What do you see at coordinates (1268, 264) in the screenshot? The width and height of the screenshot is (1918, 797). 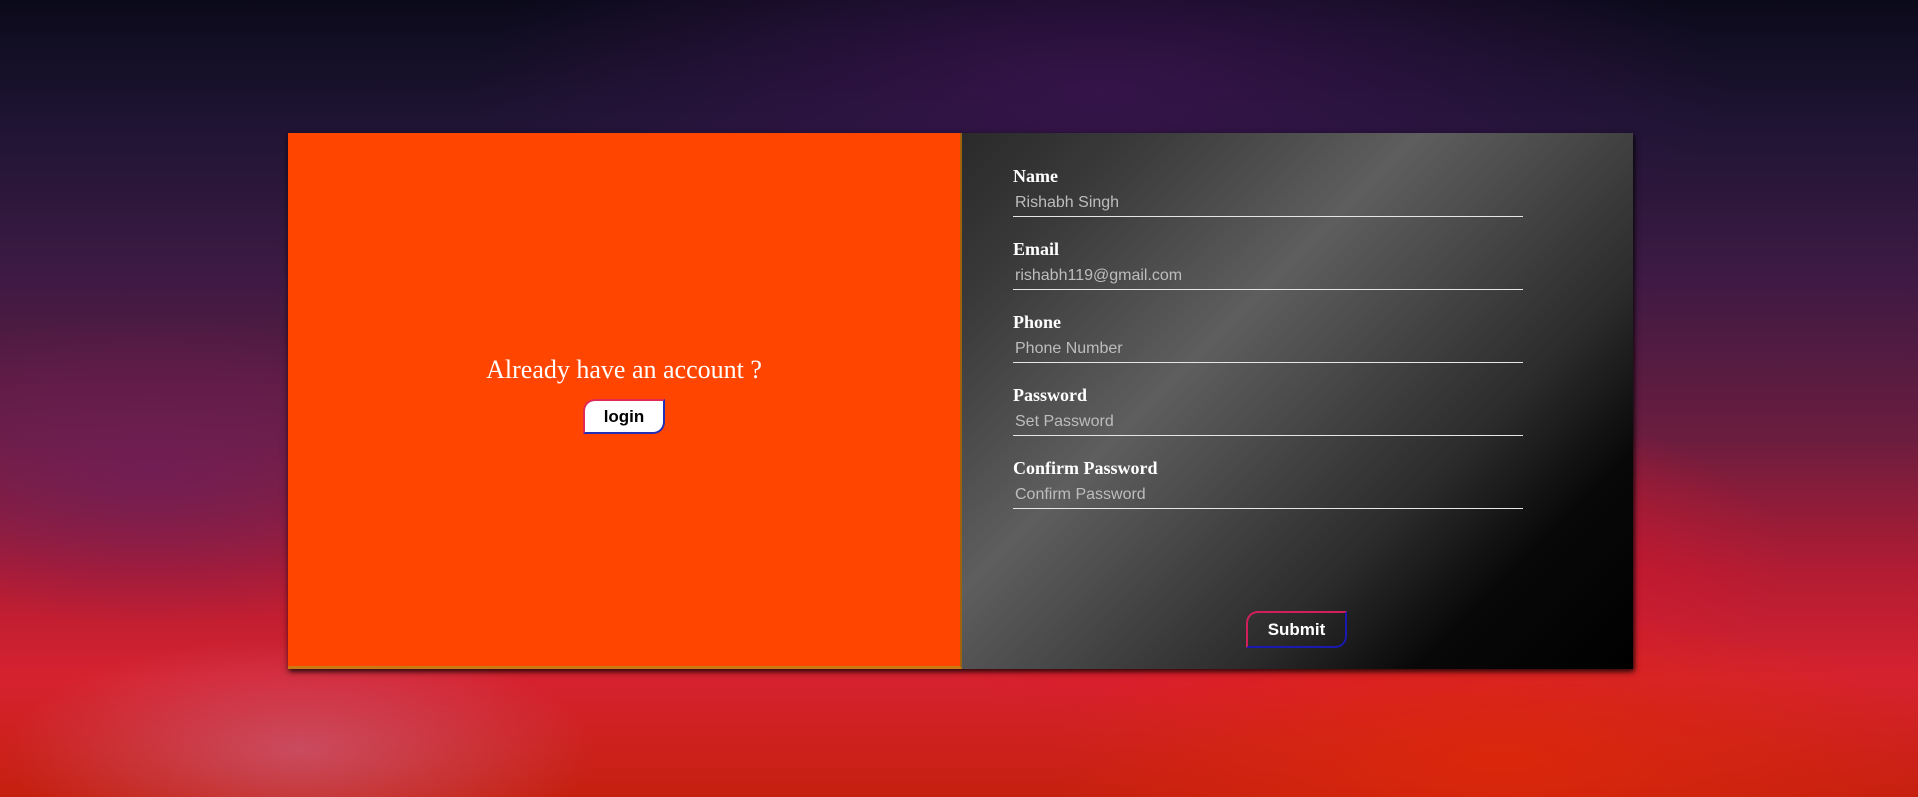 I see `email-field: Email` at bounding box center [1268, 264].